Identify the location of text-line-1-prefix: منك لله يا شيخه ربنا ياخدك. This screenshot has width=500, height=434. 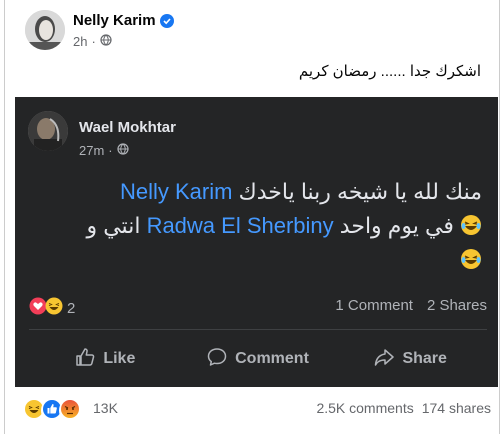
(360, 191).